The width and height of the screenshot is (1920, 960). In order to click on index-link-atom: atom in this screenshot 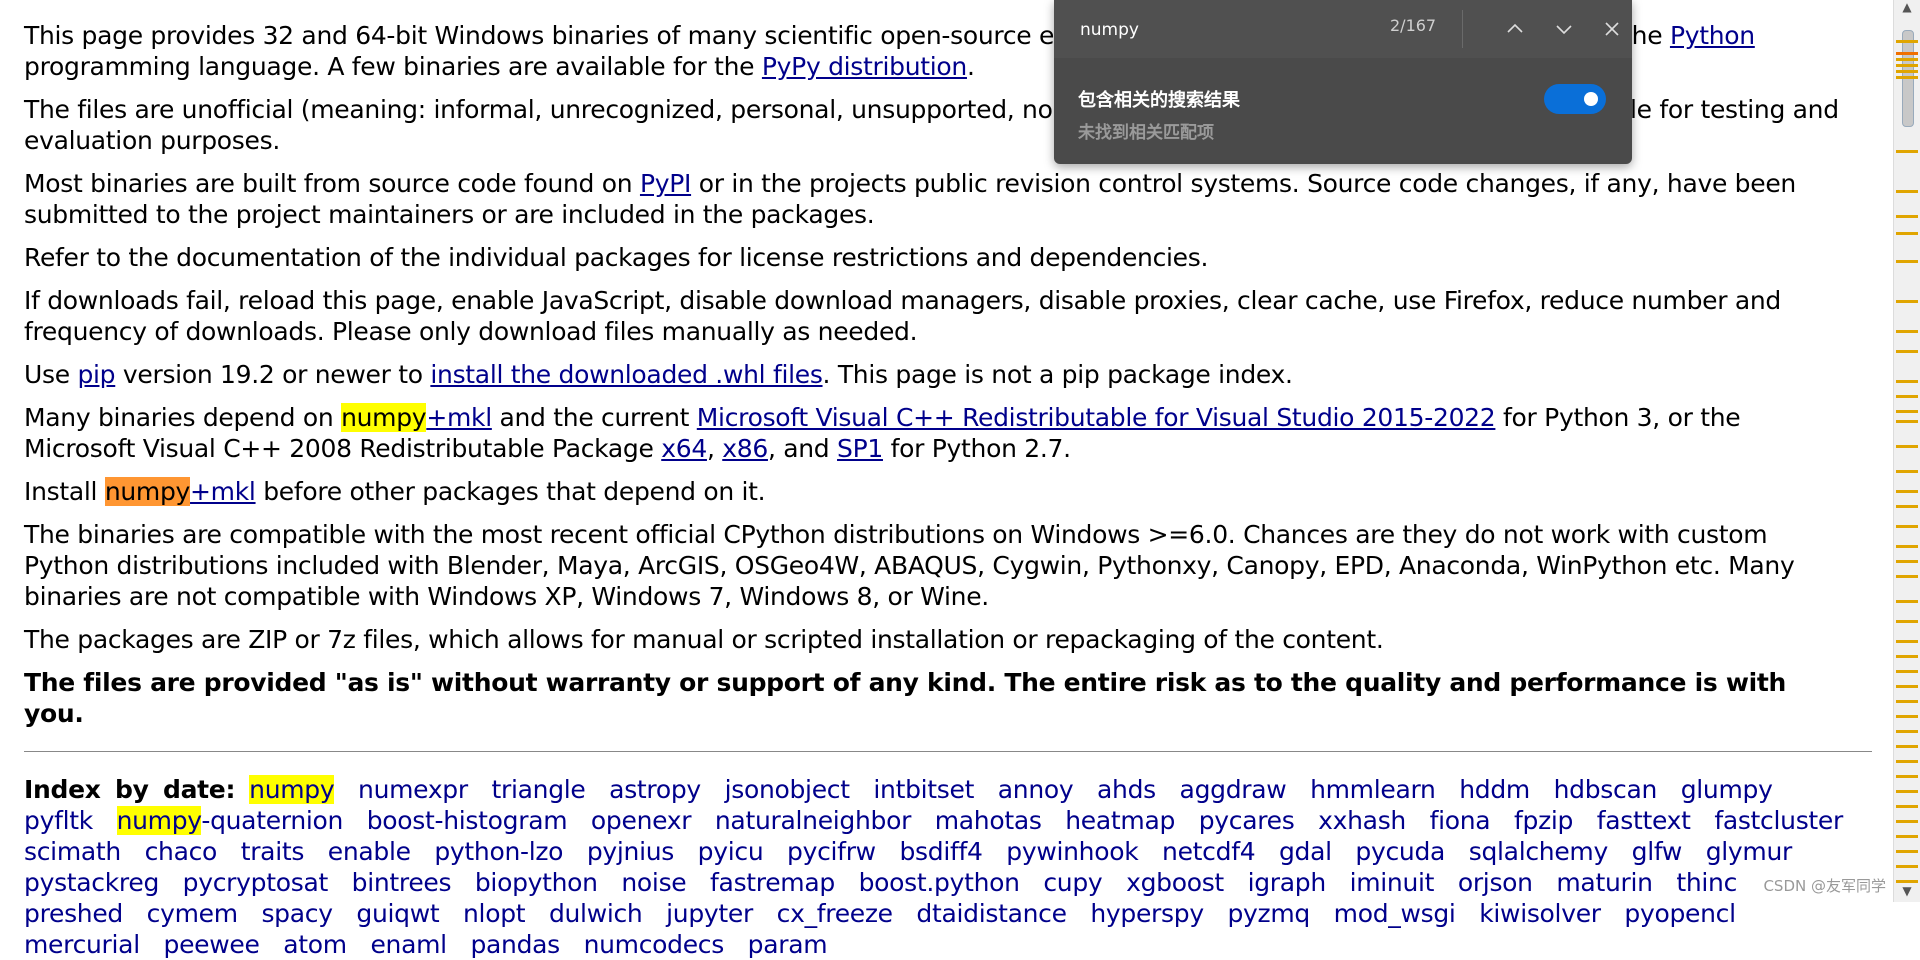, I will do `click(315, 944)`.